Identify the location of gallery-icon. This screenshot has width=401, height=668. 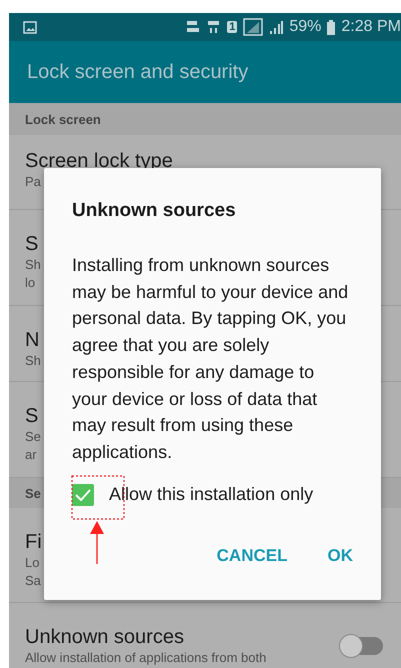
(30, 27).